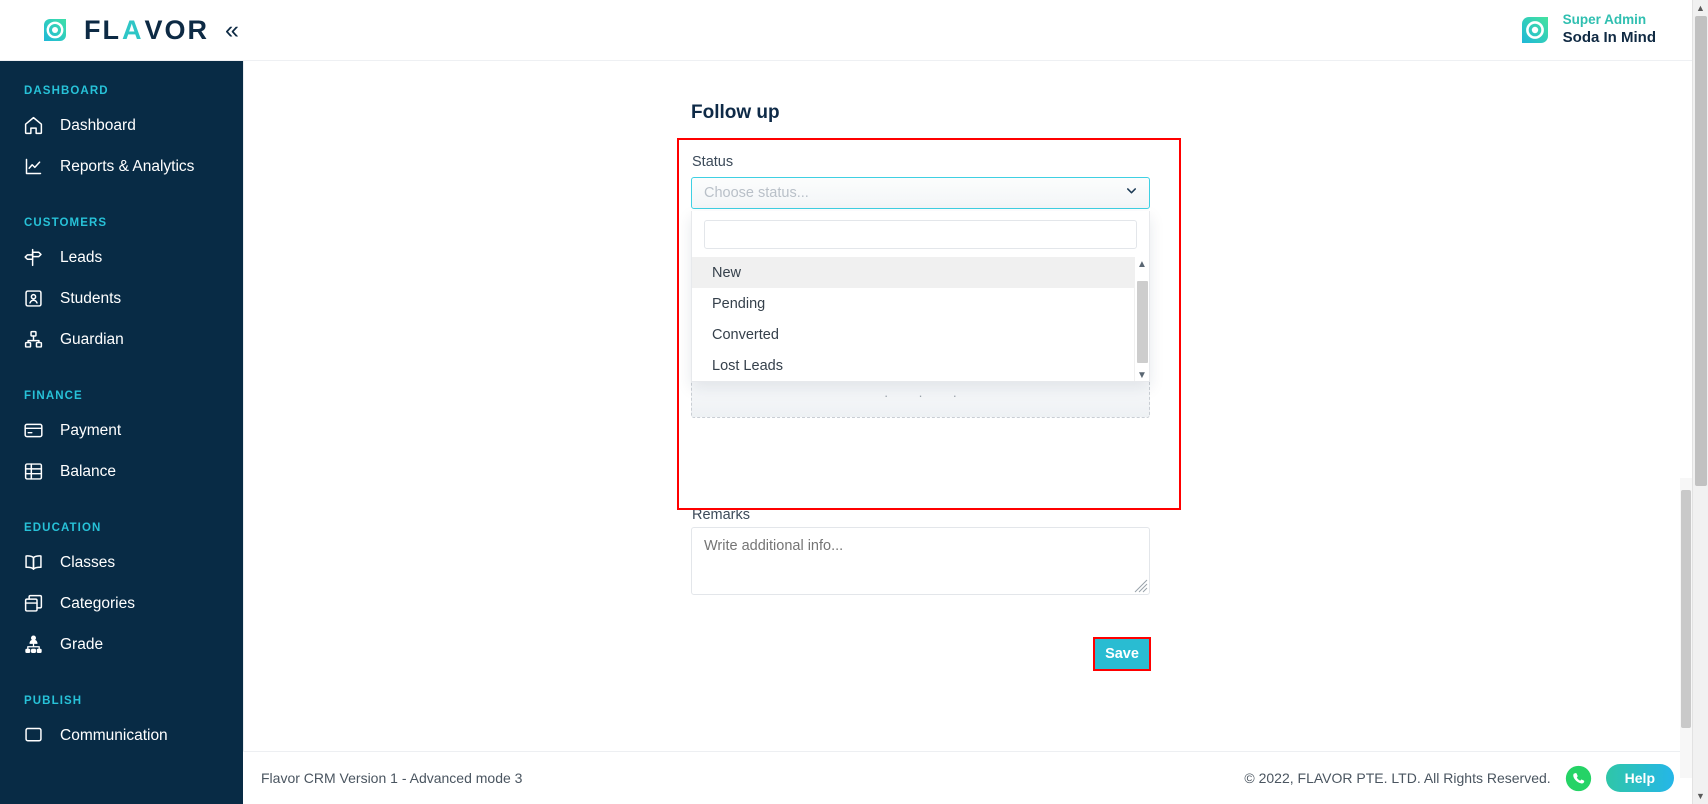  I want to click on sidebar-section-customers: CUSTOMERS, so click(66, 223).